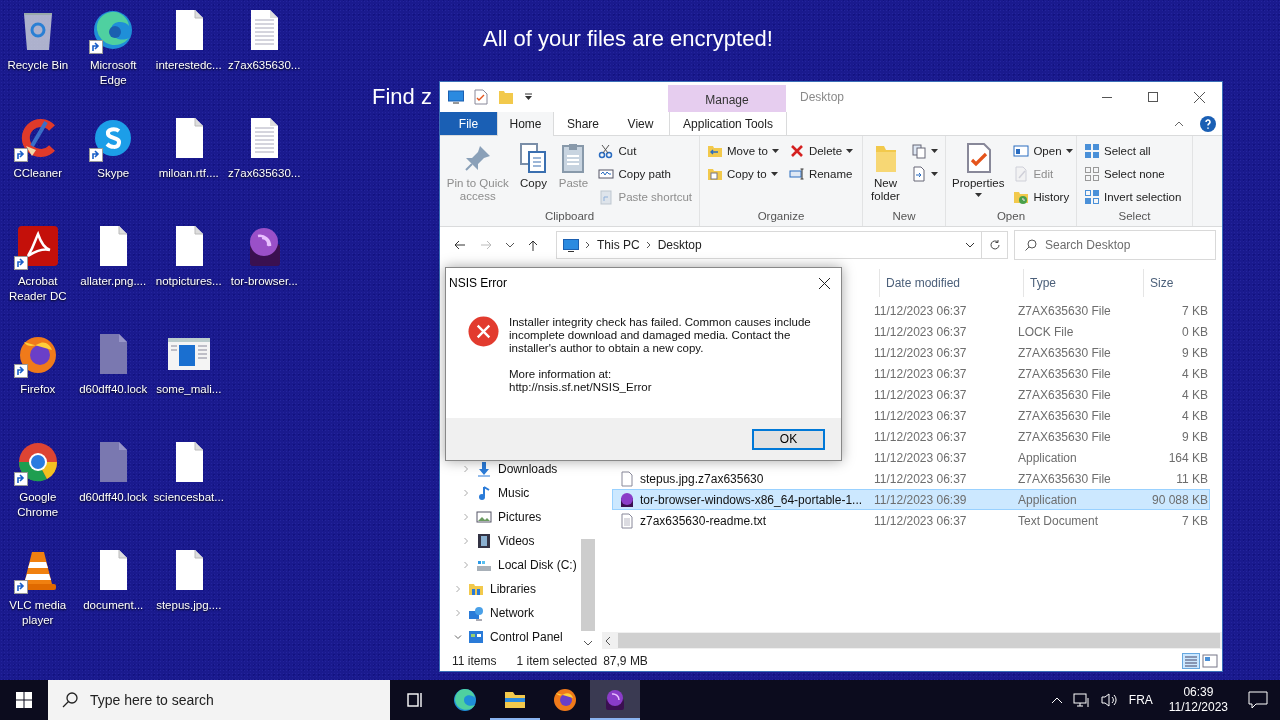 This screenshot has width=1280, height=720. I want to click on info-label: More information at:, so click(560, 374).